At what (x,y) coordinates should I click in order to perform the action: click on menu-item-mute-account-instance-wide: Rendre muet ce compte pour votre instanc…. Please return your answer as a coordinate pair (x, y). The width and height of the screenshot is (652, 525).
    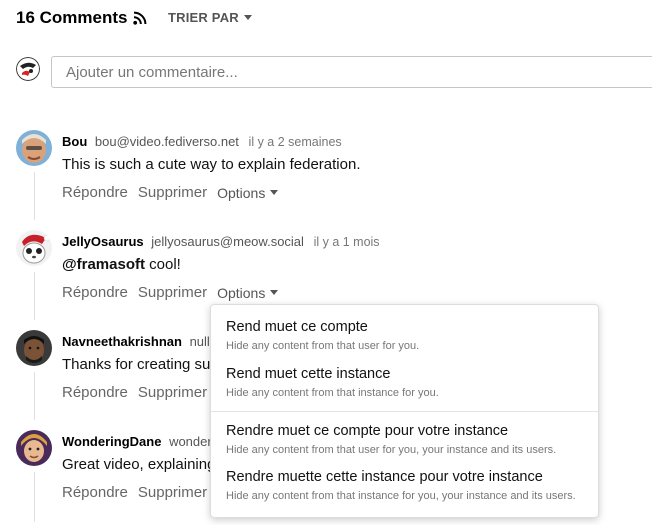
    Looking at the image, I should click on (407, 439).